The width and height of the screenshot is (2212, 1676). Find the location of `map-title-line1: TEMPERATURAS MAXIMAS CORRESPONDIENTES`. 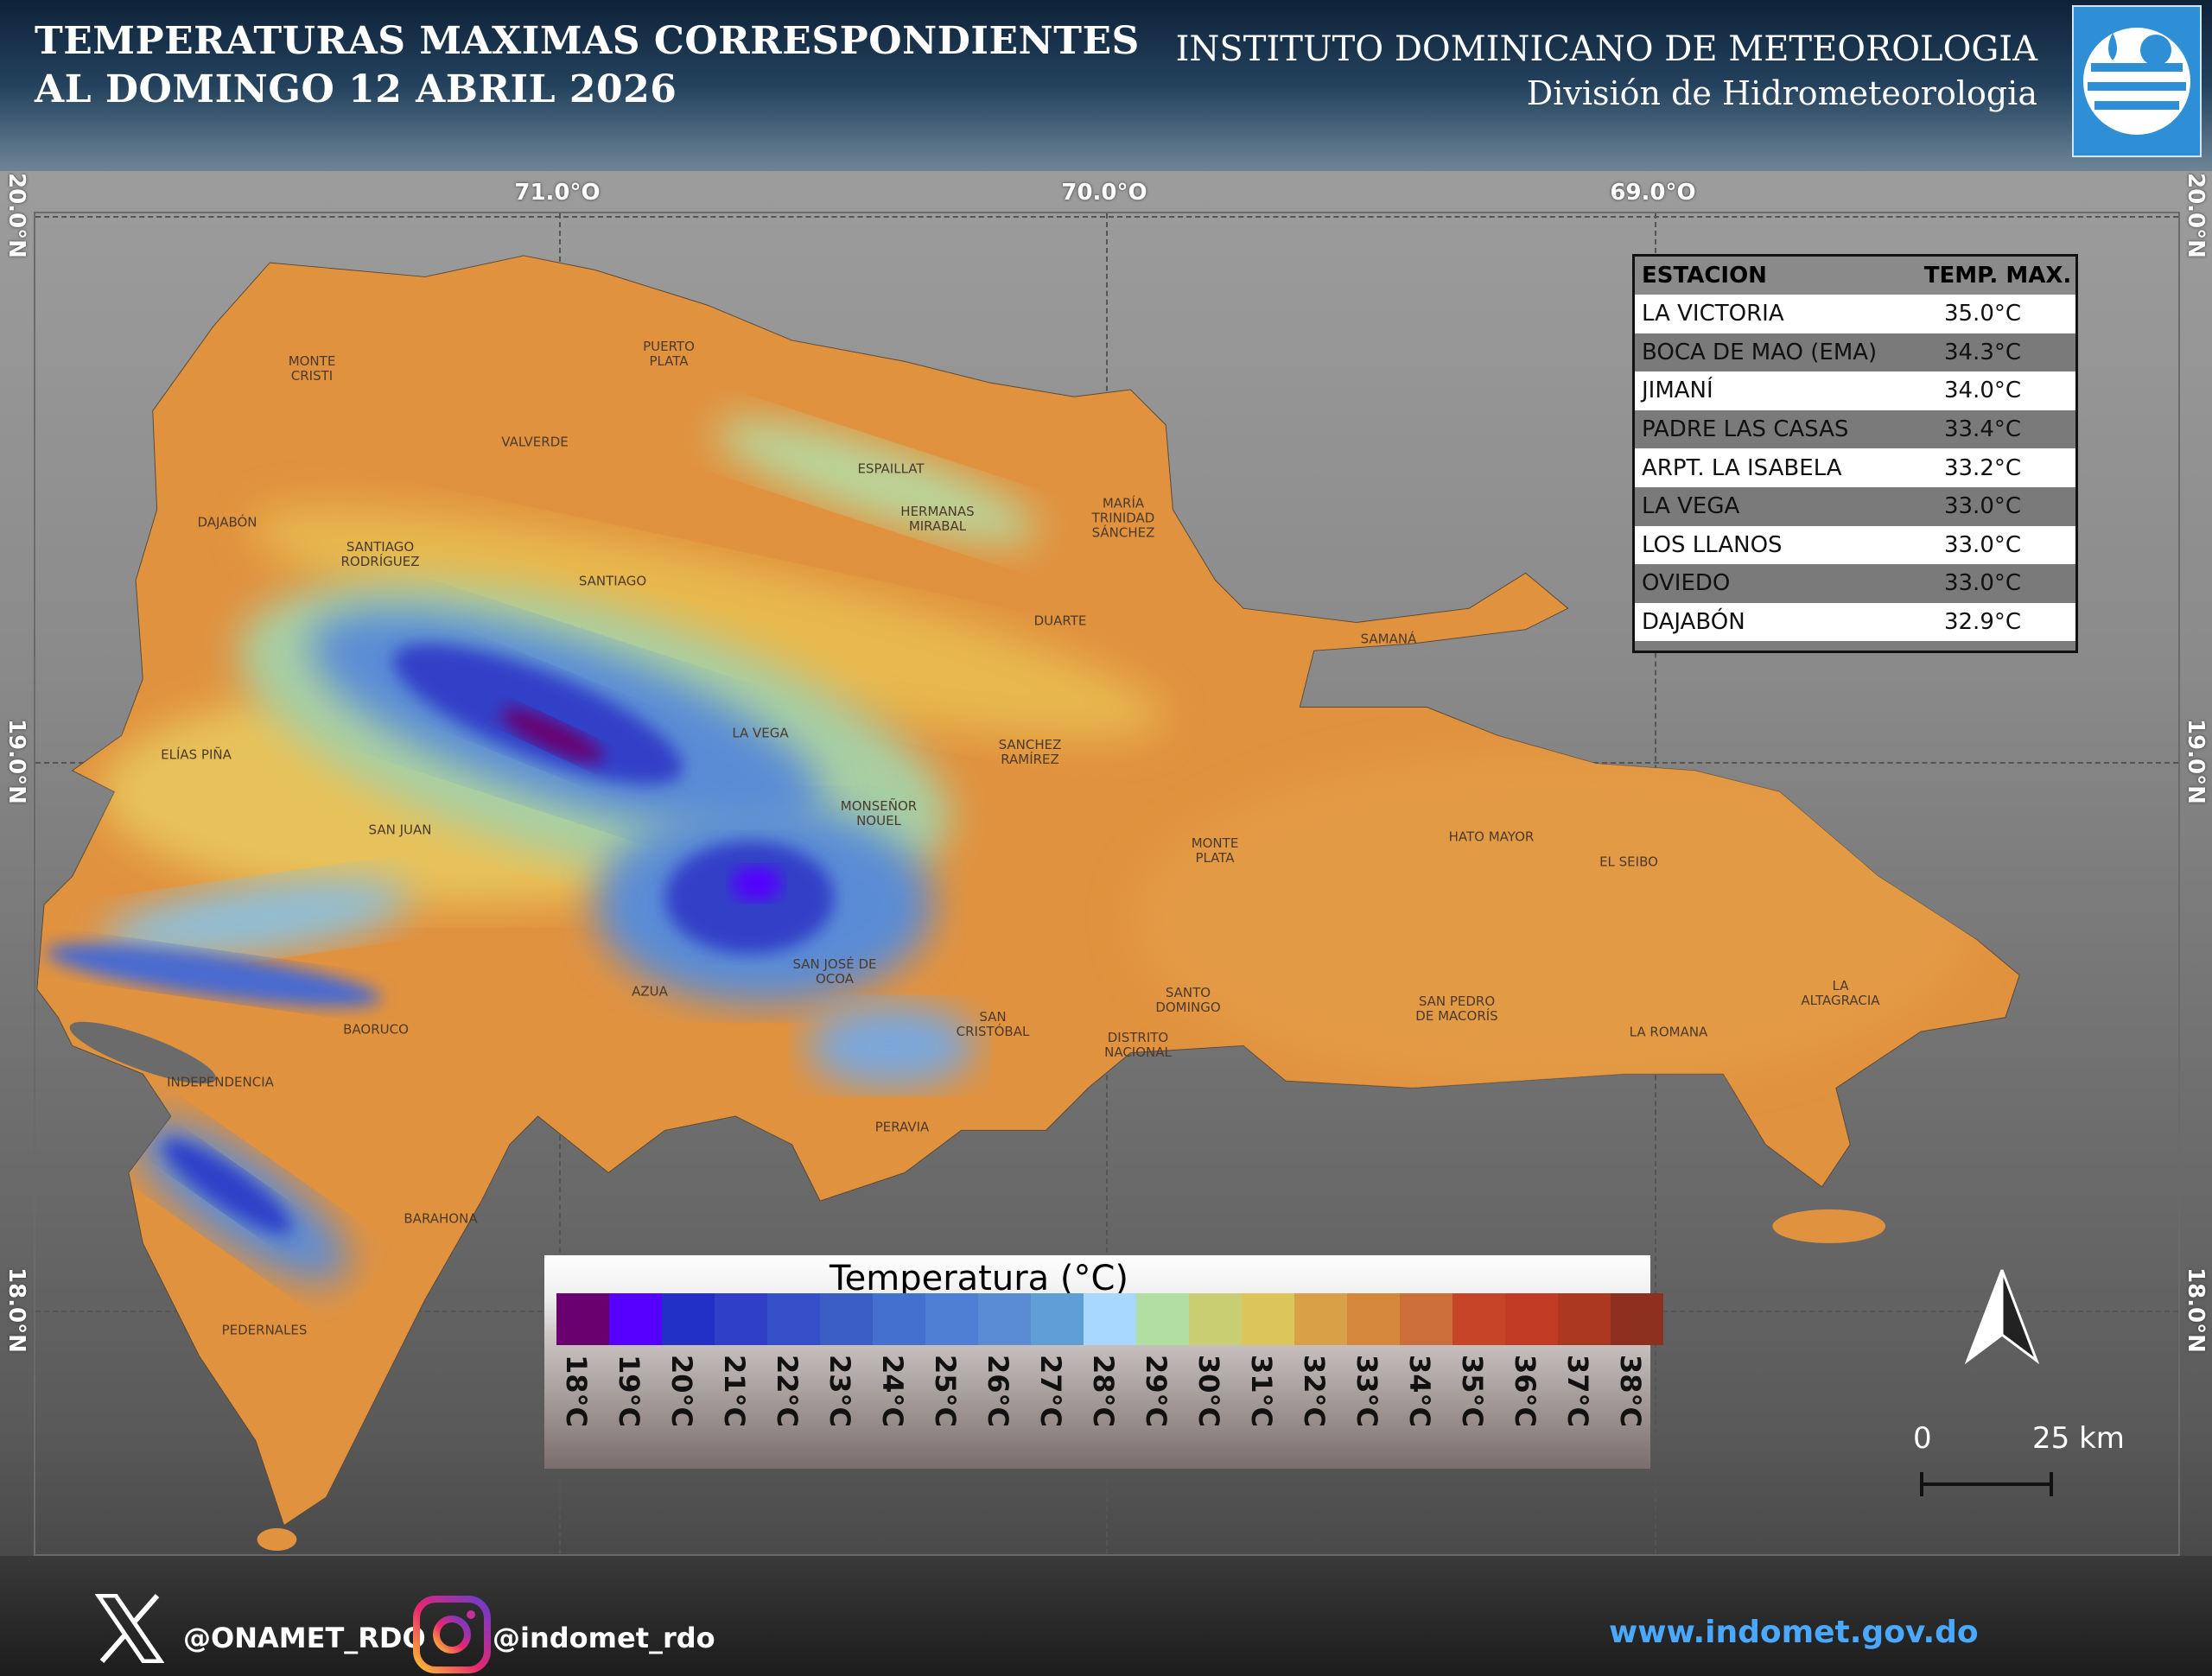

map-title-line1: TEMPERATURAS MAXIMAS CORRESPONDIENTES is located at coordinates (587, 41).